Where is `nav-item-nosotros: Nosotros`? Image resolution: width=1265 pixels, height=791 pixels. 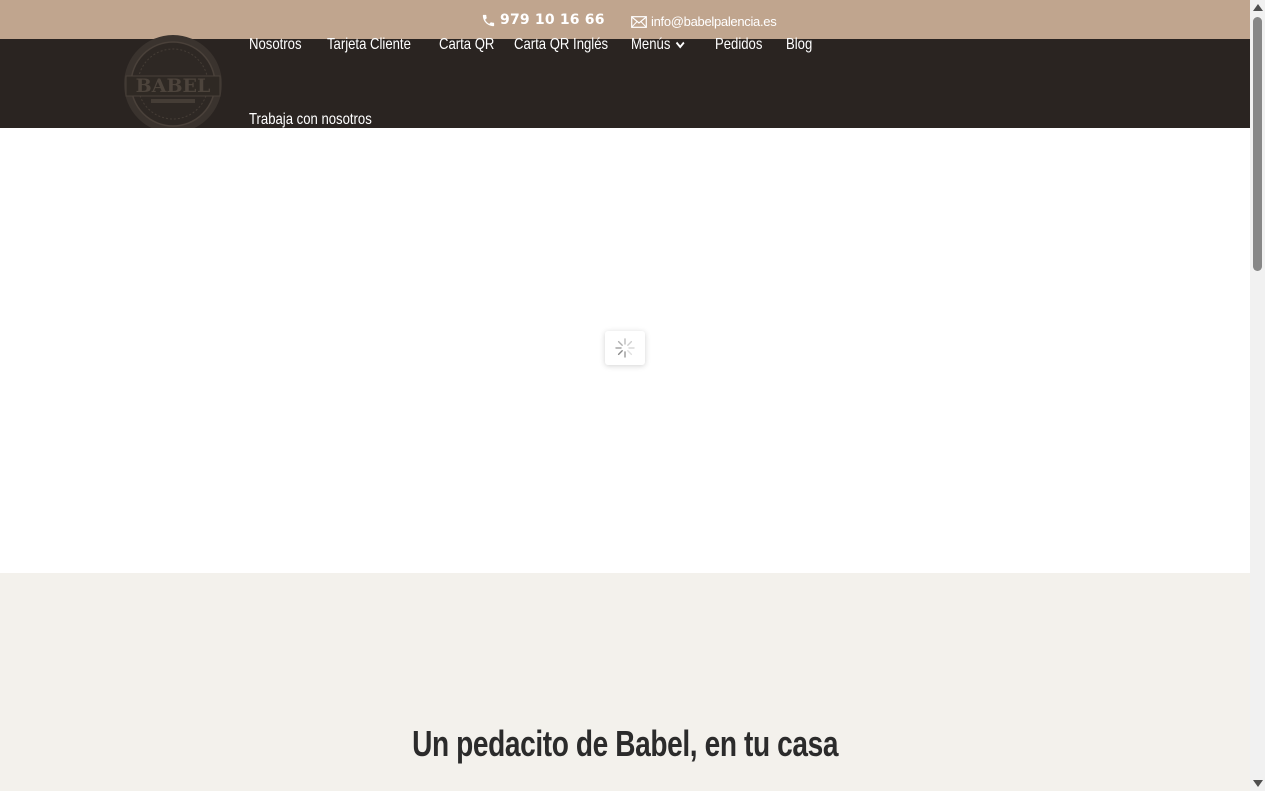
nav-item-nosotros: Nosotros is located at coordinates (275, 45).